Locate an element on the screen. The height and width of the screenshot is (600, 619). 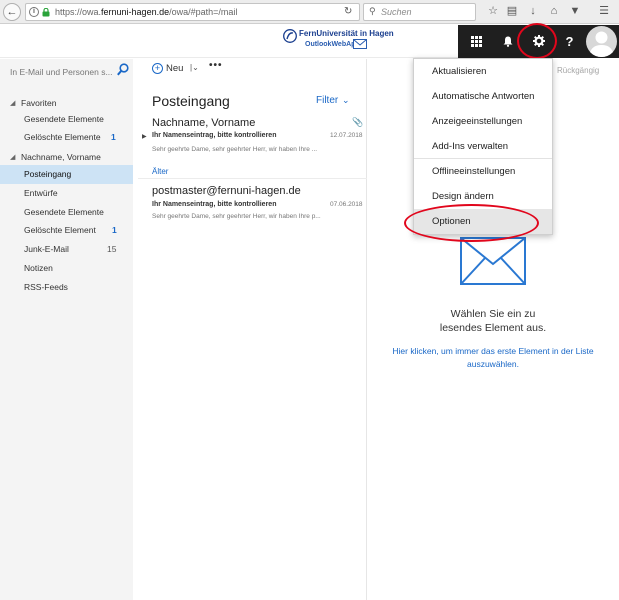
folder-item-inbox: Posteingang is located at coordinates (66, 174).